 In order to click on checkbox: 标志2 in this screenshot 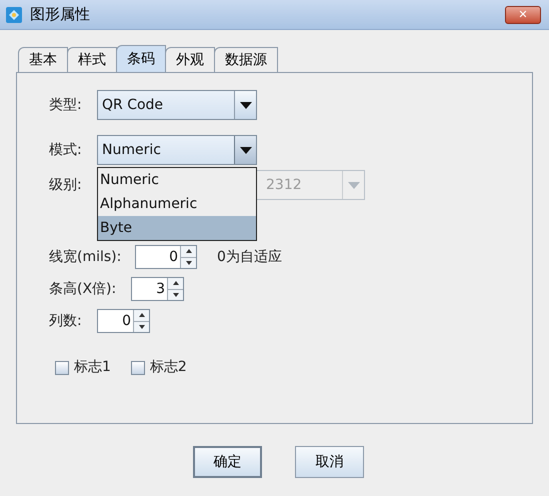, I will do `click(158, 367)`.